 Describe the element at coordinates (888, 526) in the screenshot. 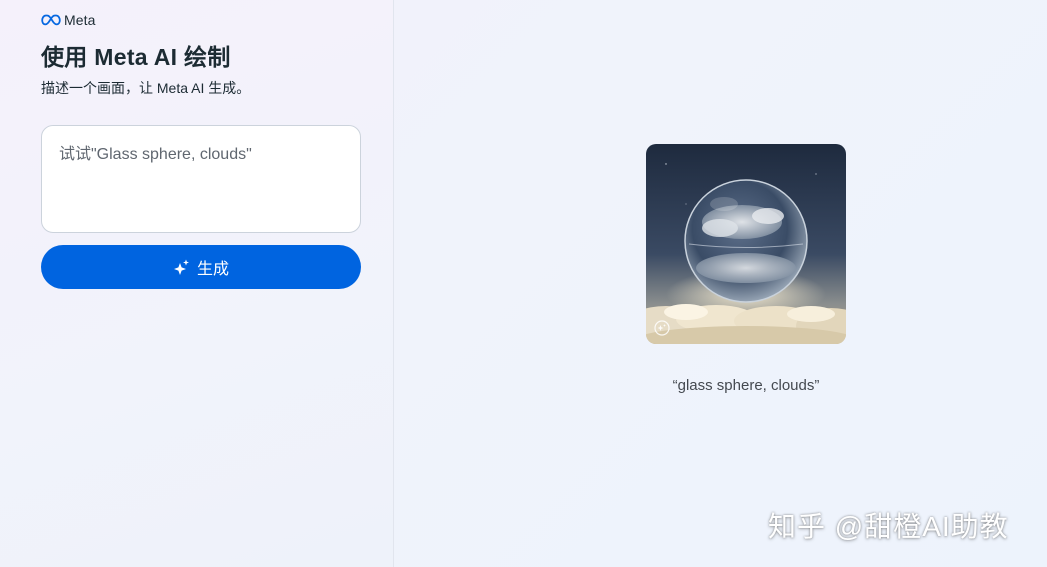

I see `watermark: 知乎 @甜橙AI助教` at that location.